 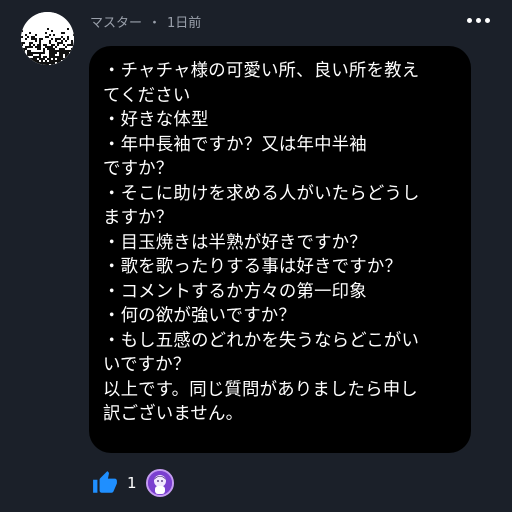 What do you see at coordinates (147, 365) in the screenshot?
I see `message-line: いですか？` at bounding box center [147, 365].